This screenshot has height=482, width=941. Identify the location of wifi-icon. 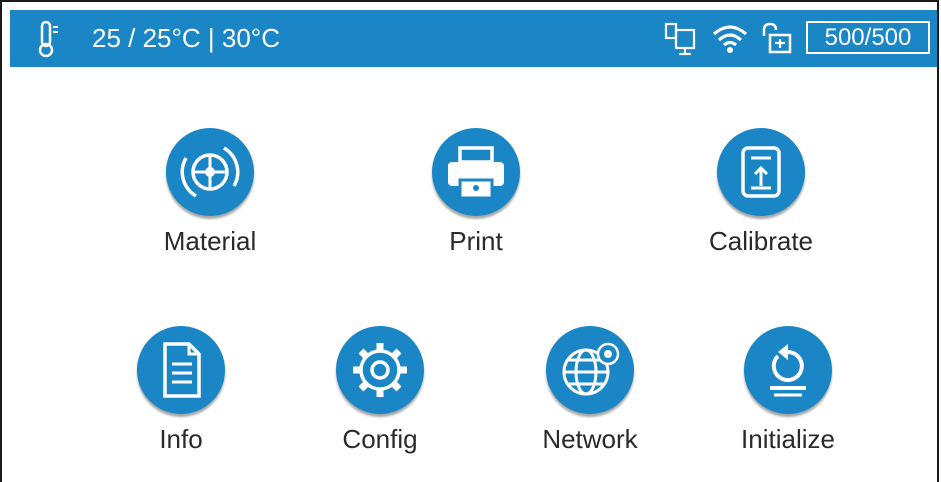
(730, 39).